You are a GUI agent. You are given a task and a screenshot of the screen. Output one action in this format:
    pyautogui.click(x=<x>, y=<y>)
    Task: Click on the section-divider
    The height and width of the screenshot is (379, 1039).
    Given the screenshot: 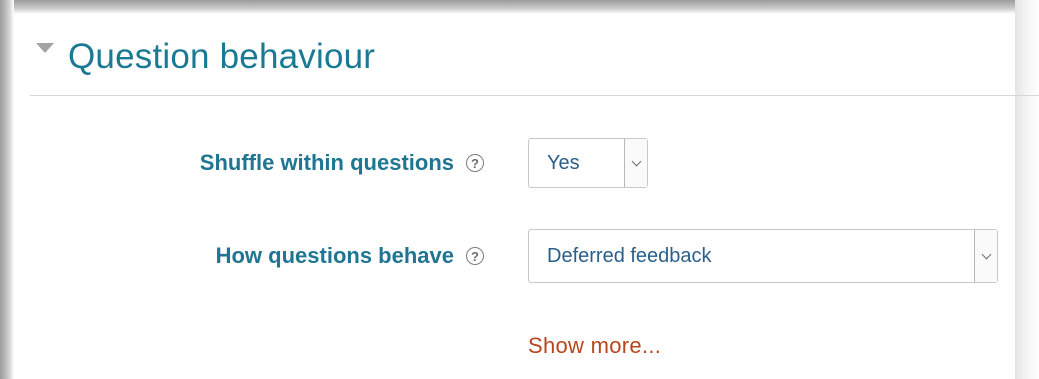 What is the action you would take?
    pyautogui.click(x=534, y=95)
    